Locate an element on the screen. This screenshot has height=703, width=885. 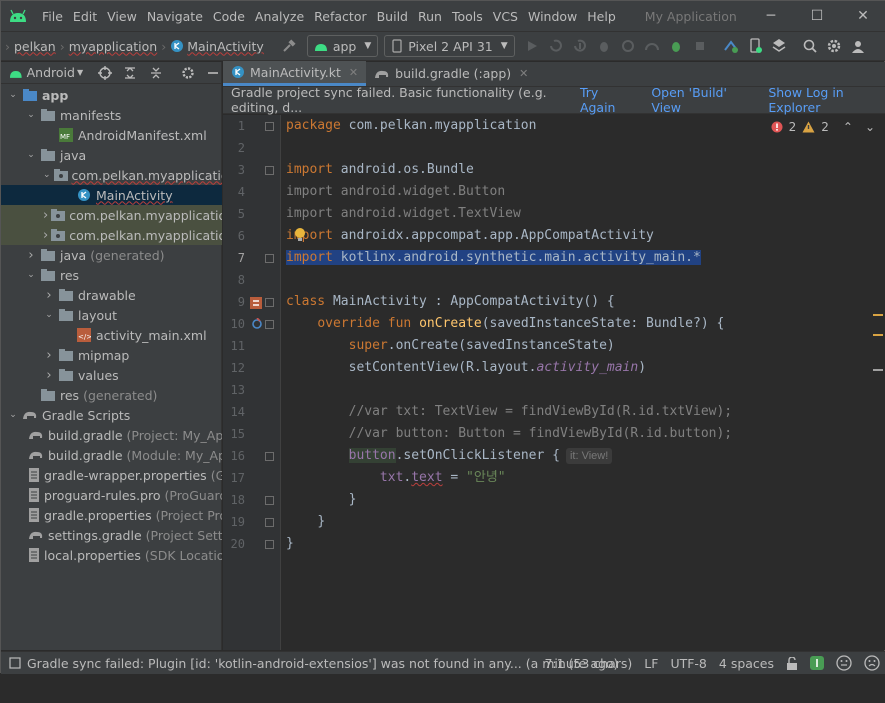
run-config-select: app ▼ is located at coordinates (342, 46).